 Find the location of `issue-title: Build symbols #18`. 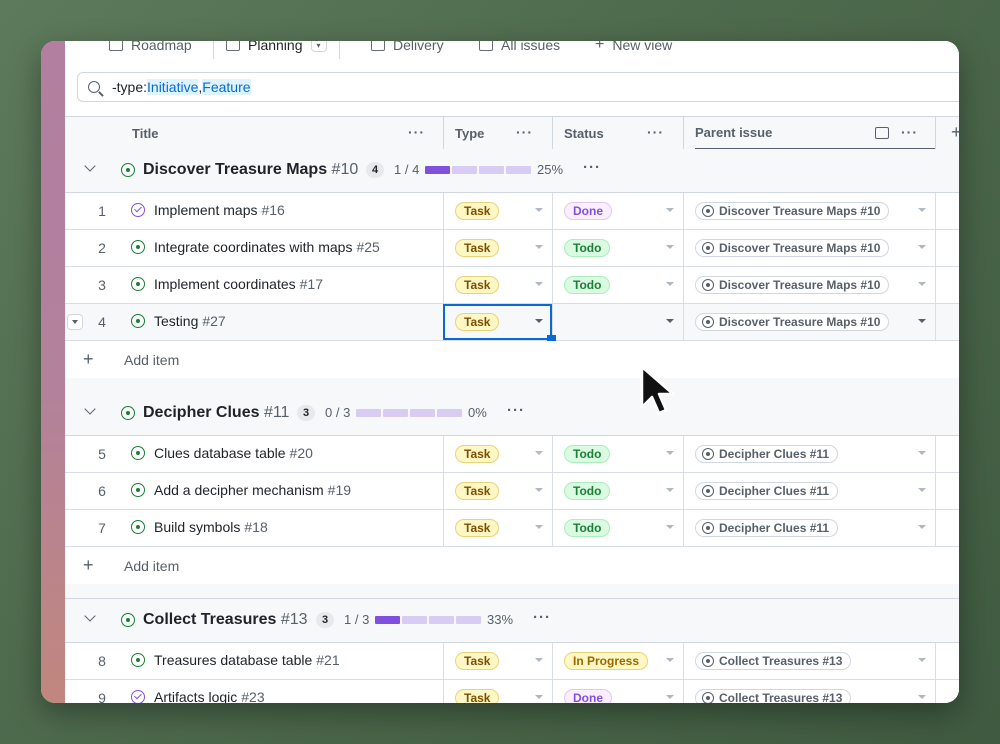

issue-title: Build symbols #18 is located at coordinates (199, 527).